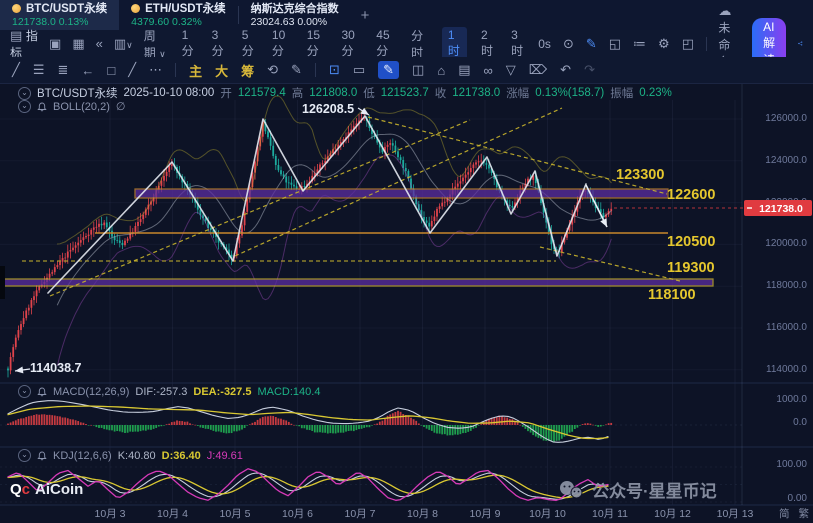  Describe the element at coordinates (20, 489) in the screenshot. I see `aicoin-logo-mark: Qc` at that location.